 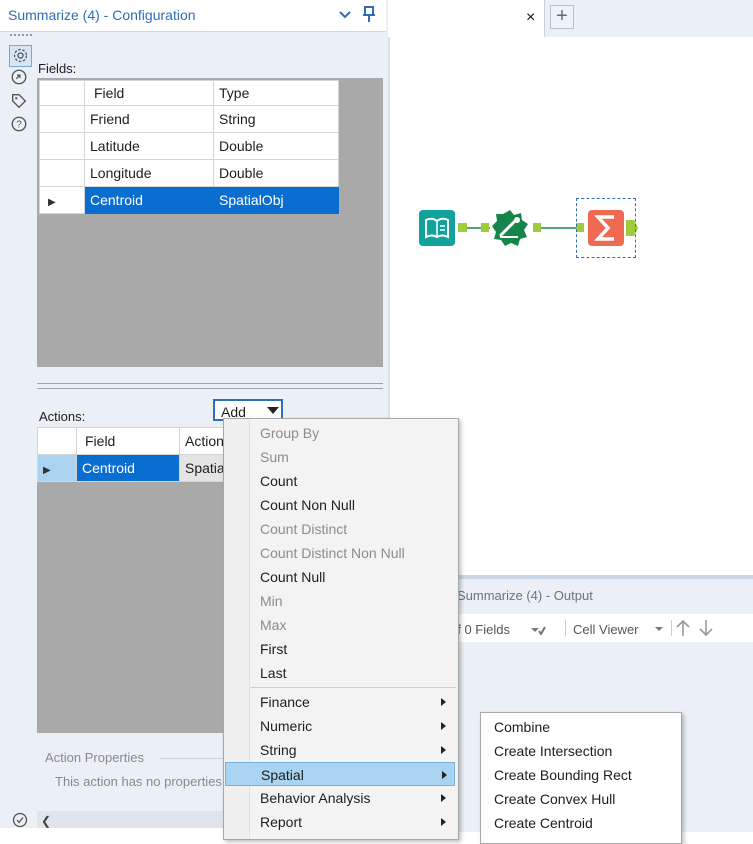 What do you see at coordinates (522, 727) in the screenshot?
I see `submenu-item-combine: Combine` at bounding box center [522, 727].